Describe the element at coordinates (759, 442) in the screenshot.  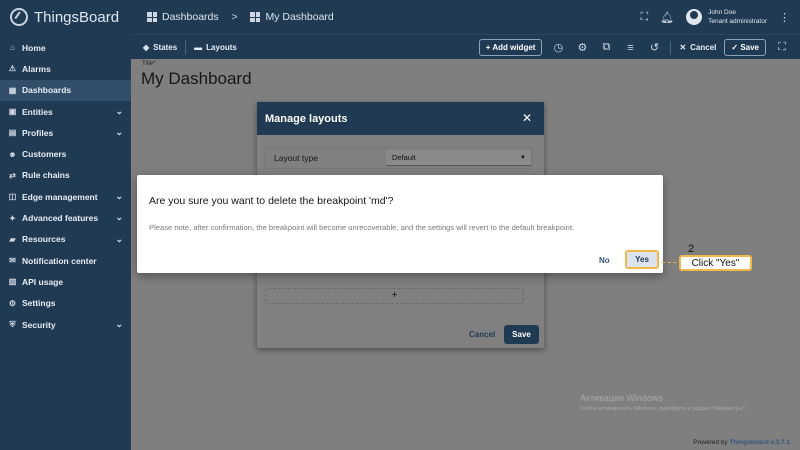
I see `powered-by-link: Thingsboard v.3.7.1` at that location.